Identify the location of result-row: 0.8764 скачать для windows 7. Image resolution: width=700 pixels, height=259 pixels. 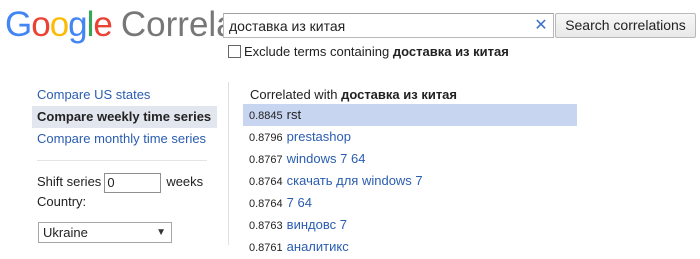
(410, 181).